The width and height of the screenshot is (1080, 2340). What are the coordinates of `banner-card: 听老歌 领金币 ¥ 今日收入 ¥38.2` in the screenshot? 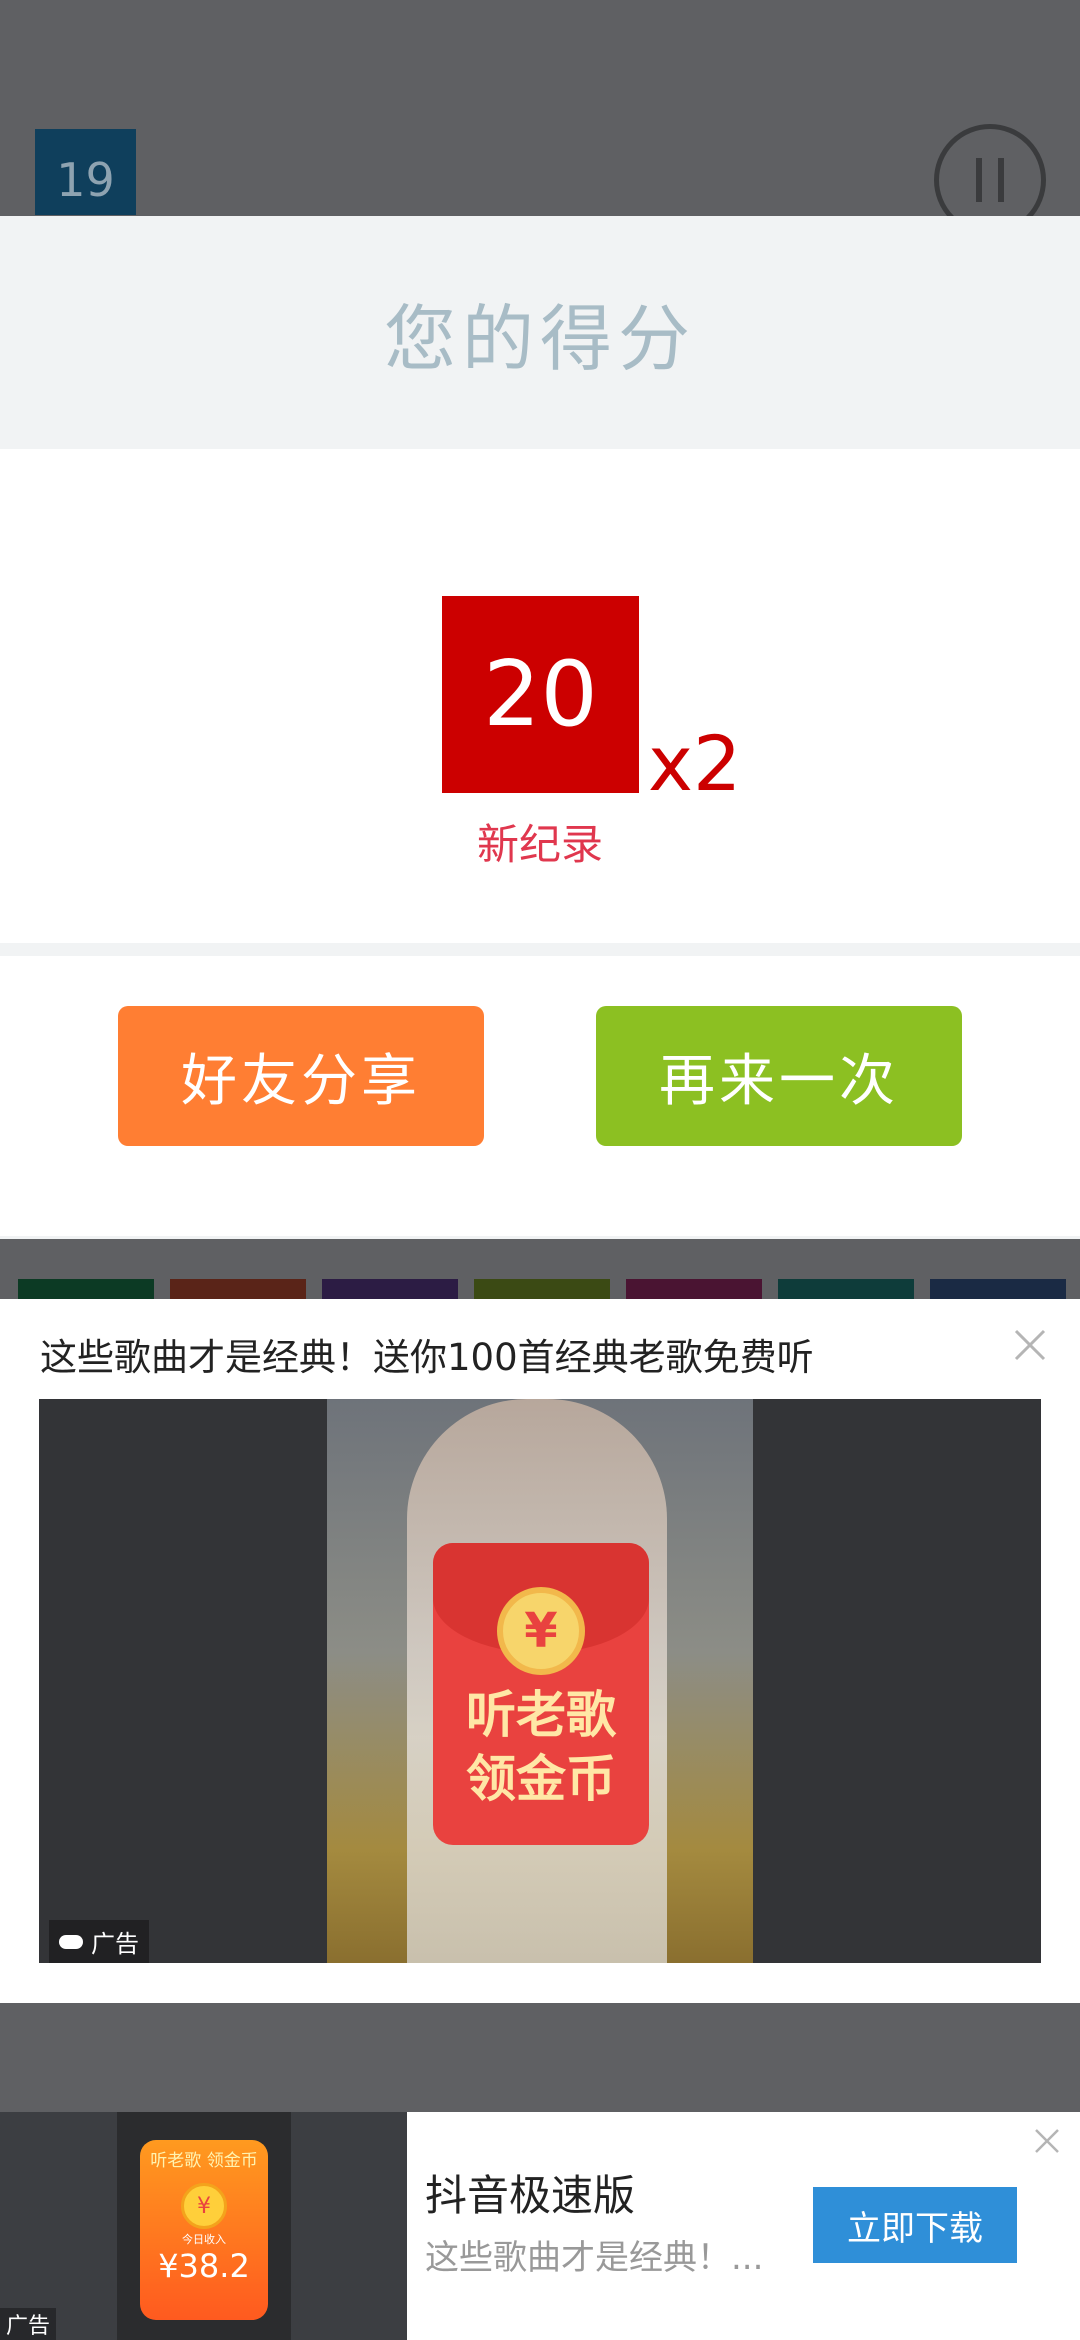 It's located at (204, 2230).